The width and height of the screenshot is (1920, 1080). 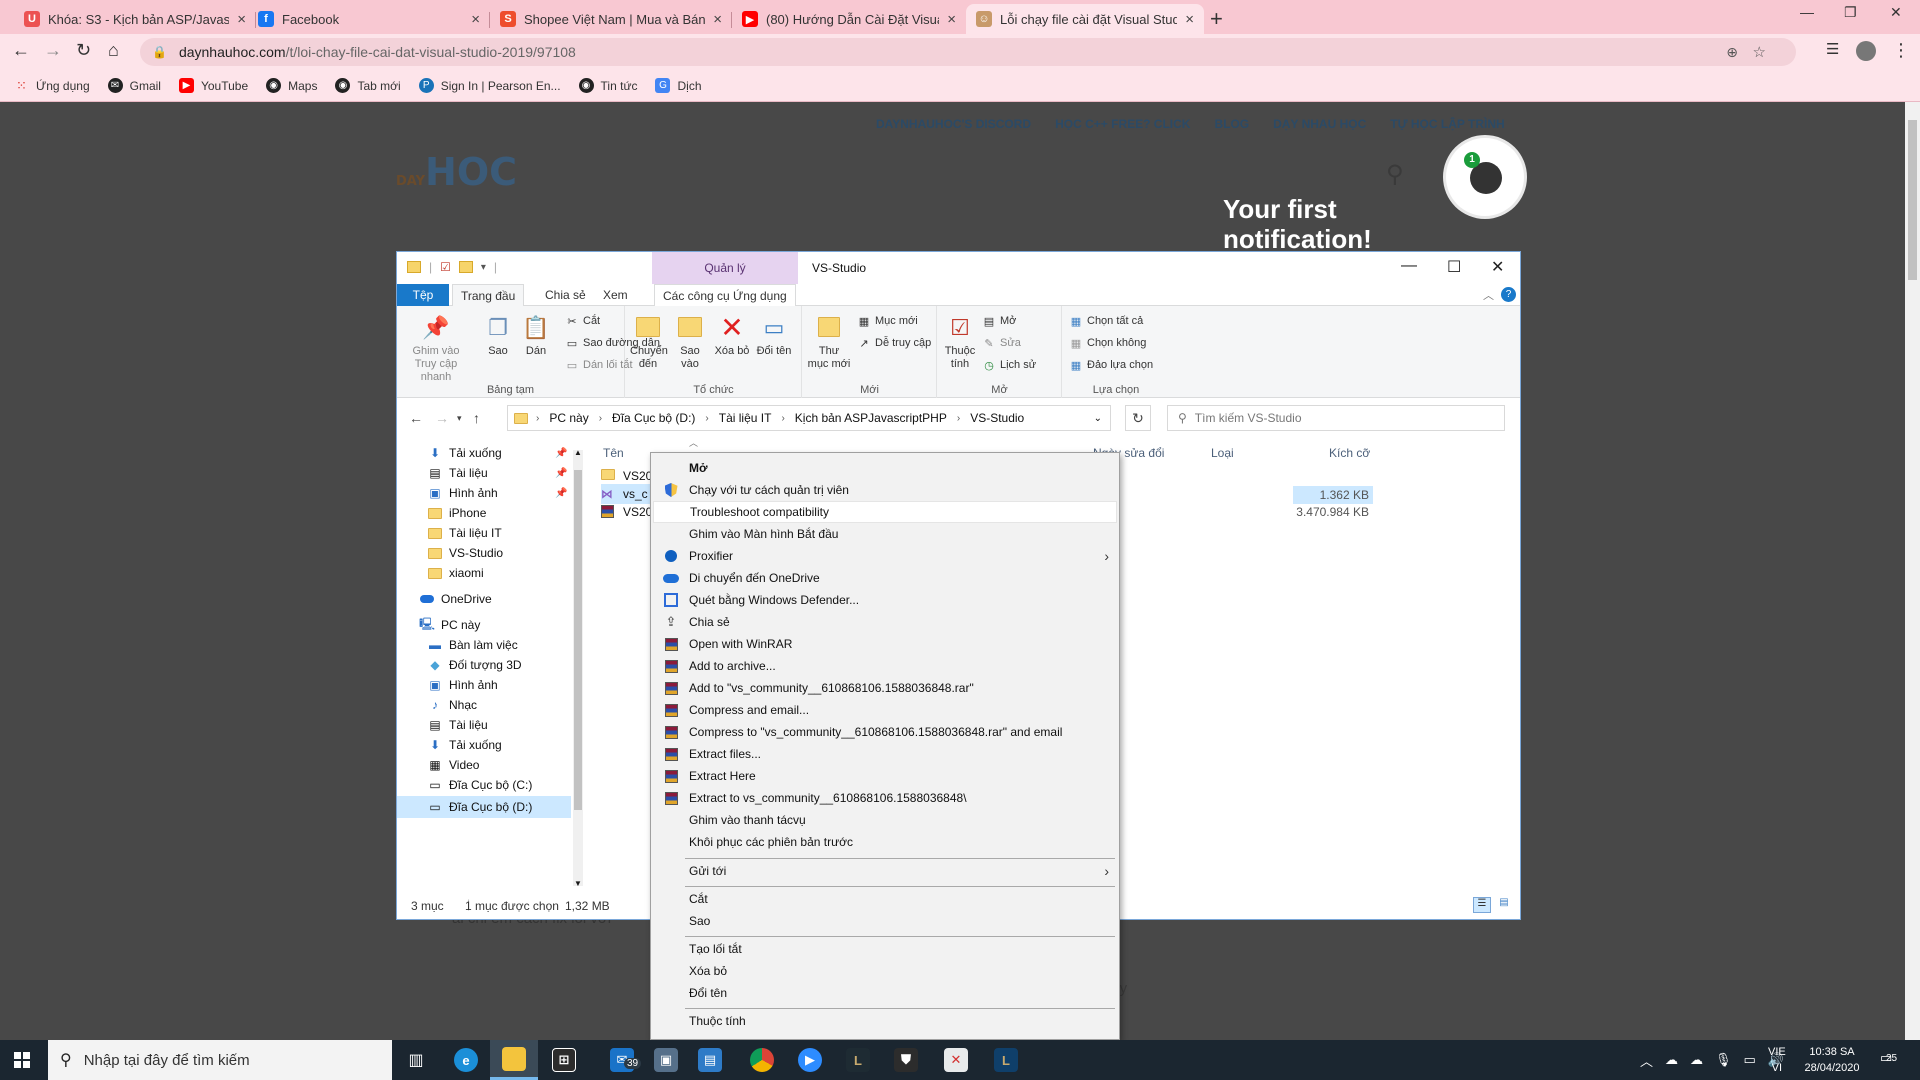 I want to click on nav-item-vs-studio: VS-Studio, so click(x=465, y=553).